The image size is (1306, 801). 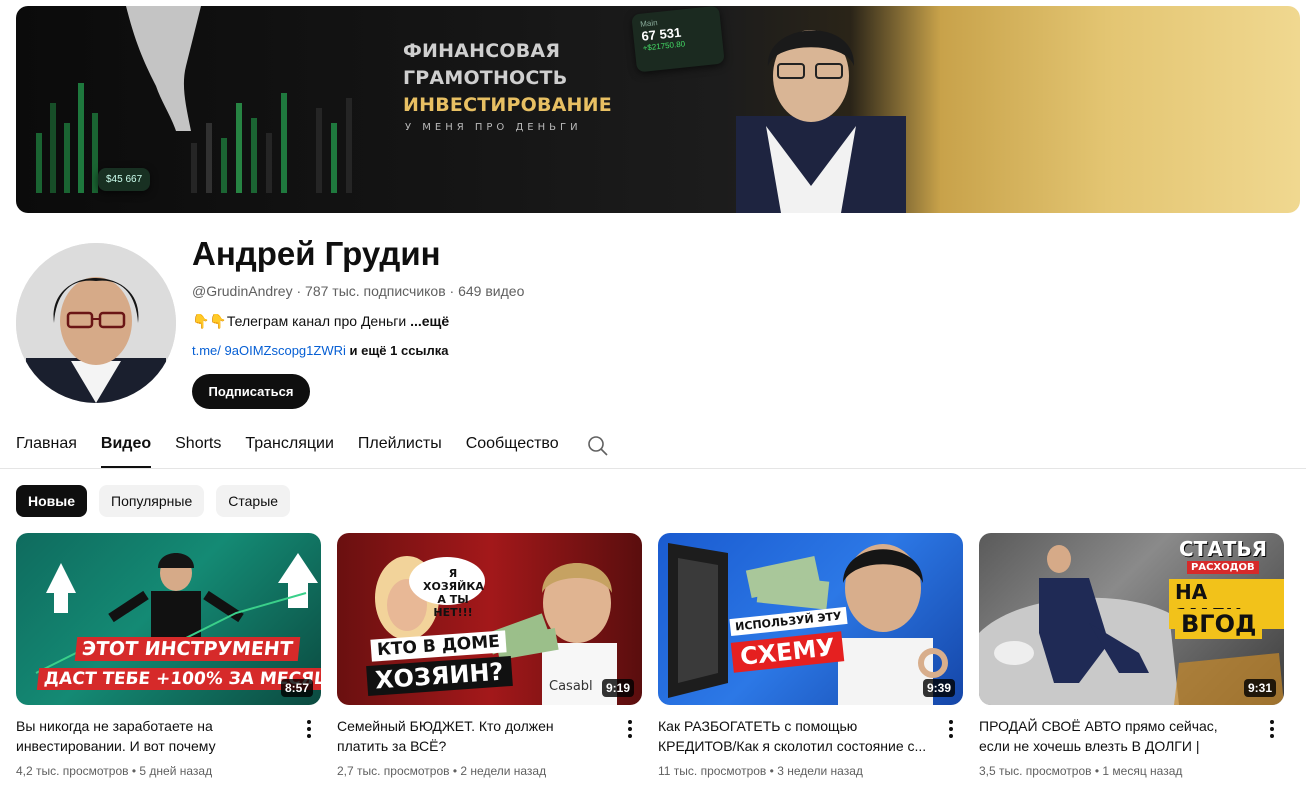 I want to click on video-age: 1 месяц назад, so click(x=1142, y=771).